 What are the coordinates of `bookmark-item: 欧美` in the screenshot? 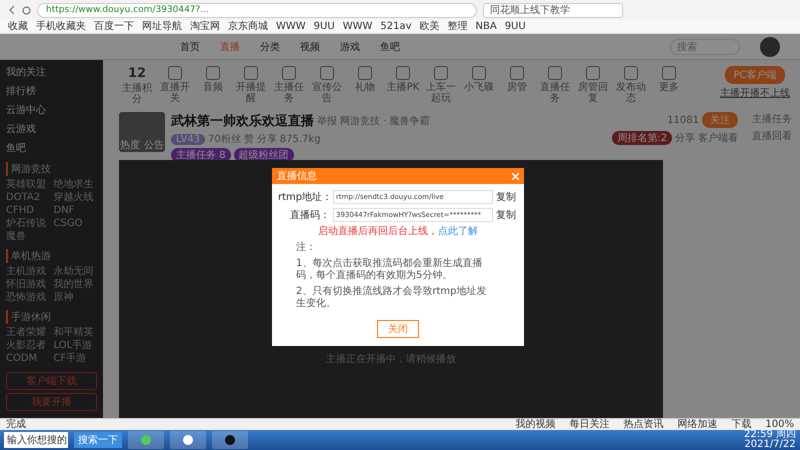 It's located at (430, 26).